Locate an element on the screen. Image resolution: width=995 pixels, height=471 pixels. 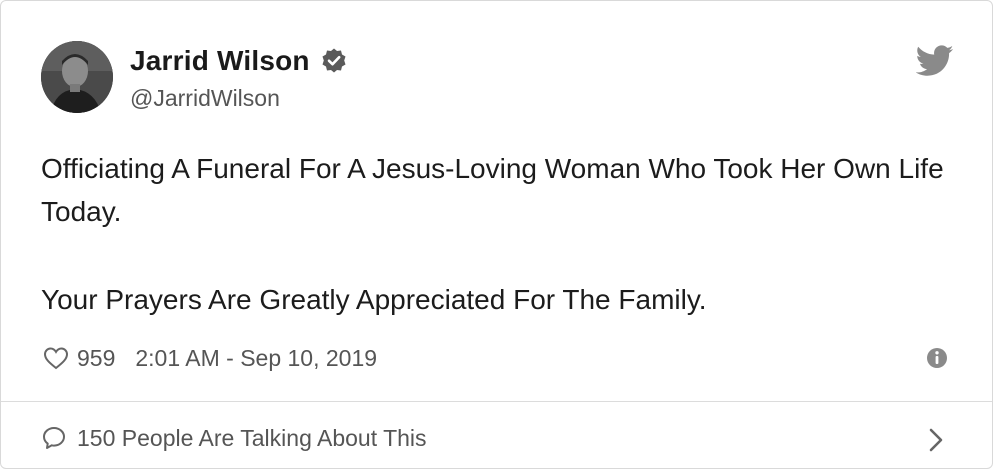
conversation-link: 150 People Are Talking About This is located at coordinates (234, 438).